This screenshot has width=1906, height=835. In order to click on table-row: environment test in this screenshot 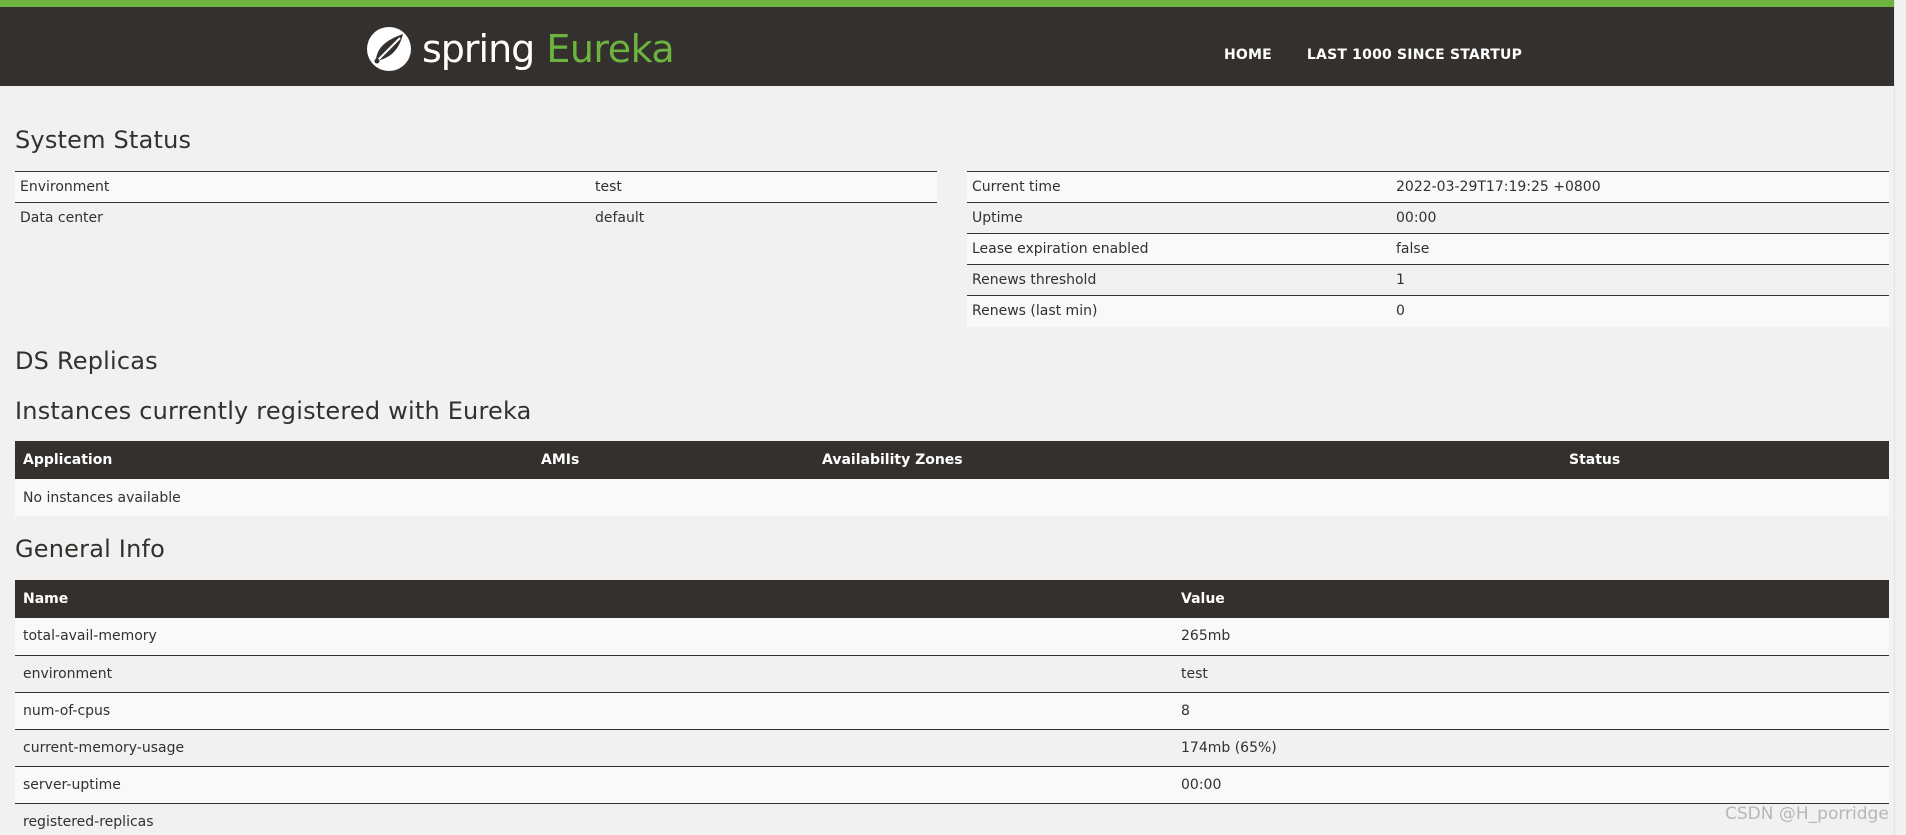, I will do `click(952, 673)`.